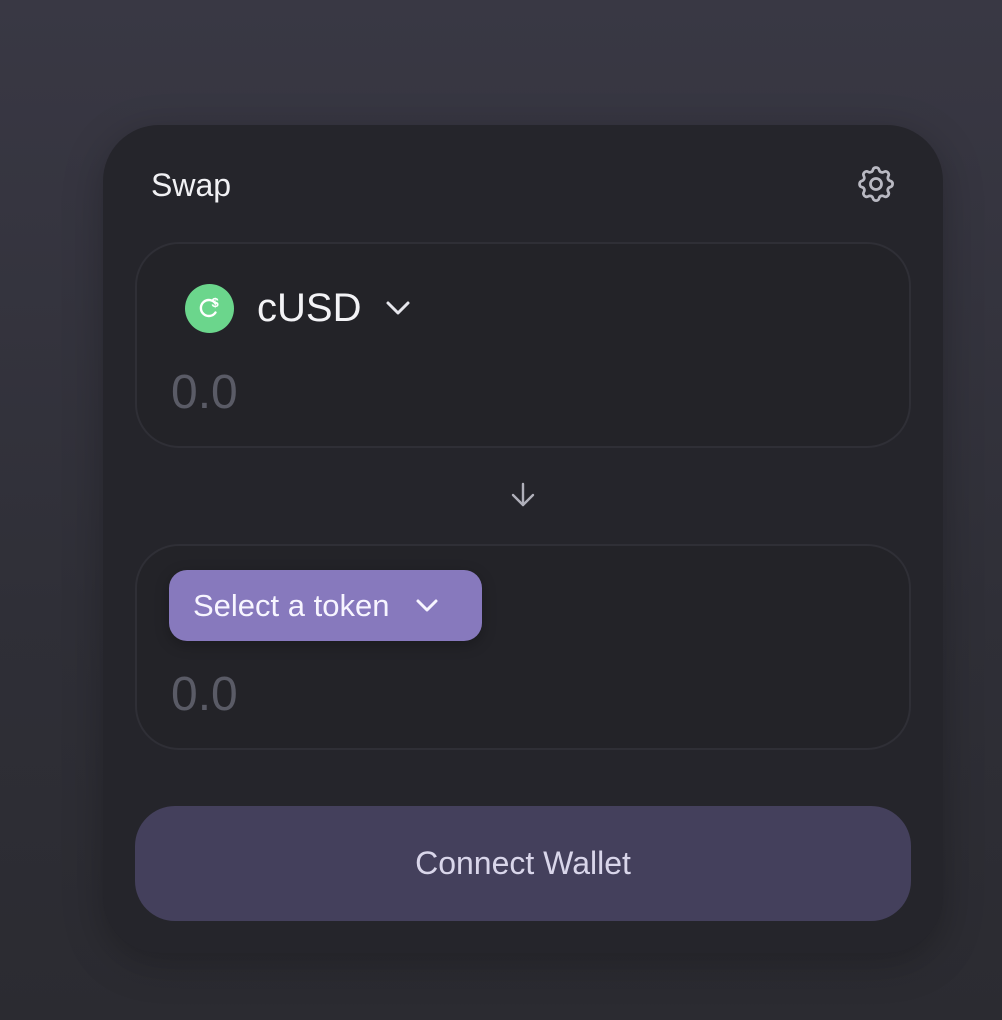  I want to click on settings-button, so click(876, 184).